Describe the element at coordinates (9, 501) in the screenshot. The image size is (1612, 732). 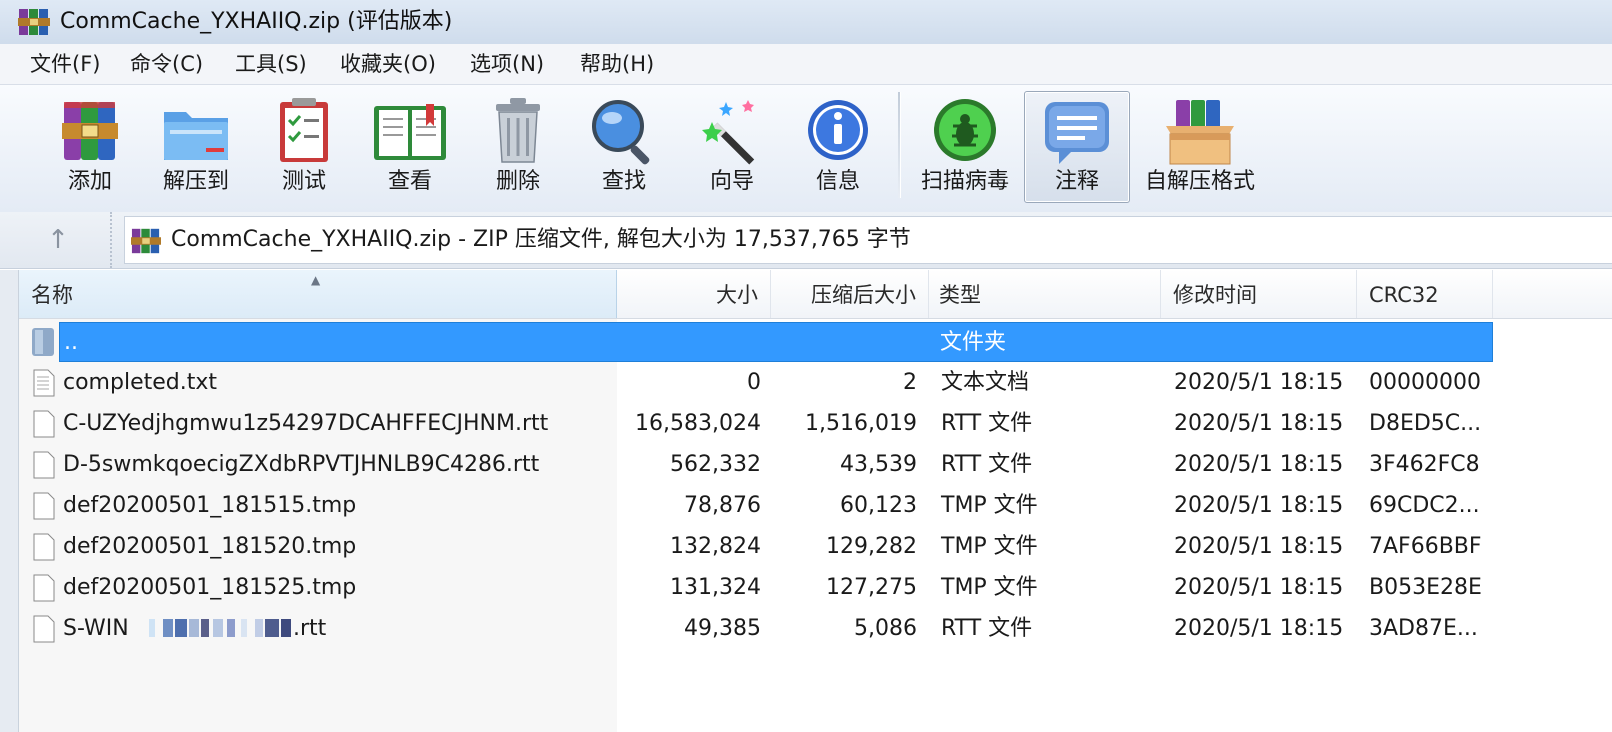
I see `left-pane-edge` at that location.